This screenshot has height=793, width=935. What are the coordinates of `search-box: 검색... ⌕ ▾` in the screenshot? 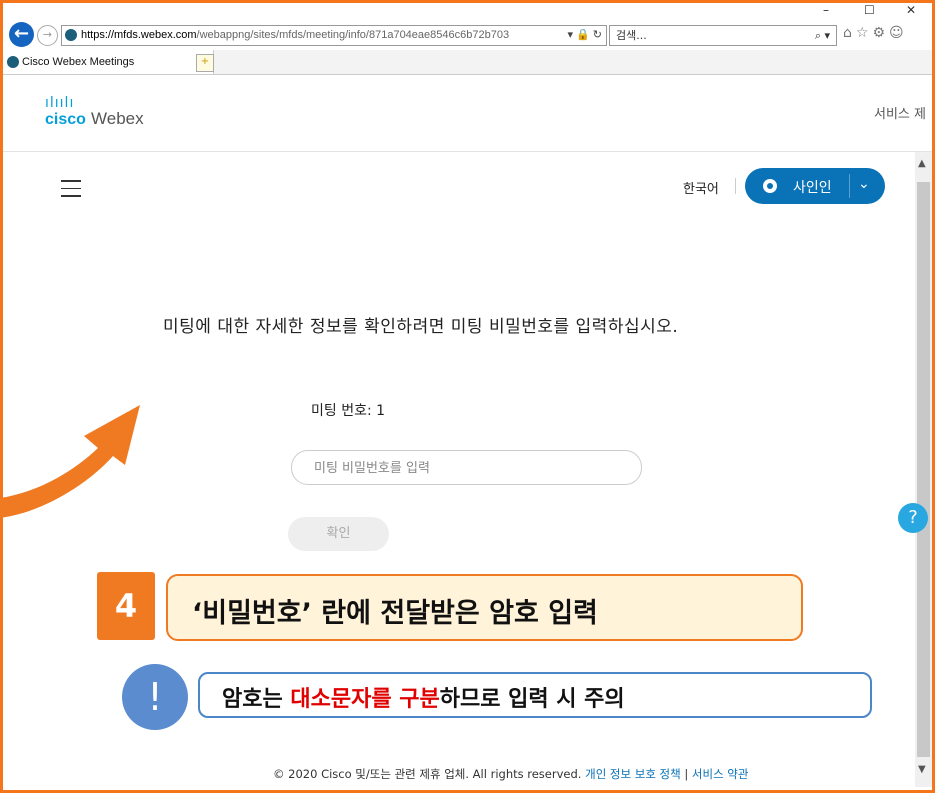 It's located at (723, 35).